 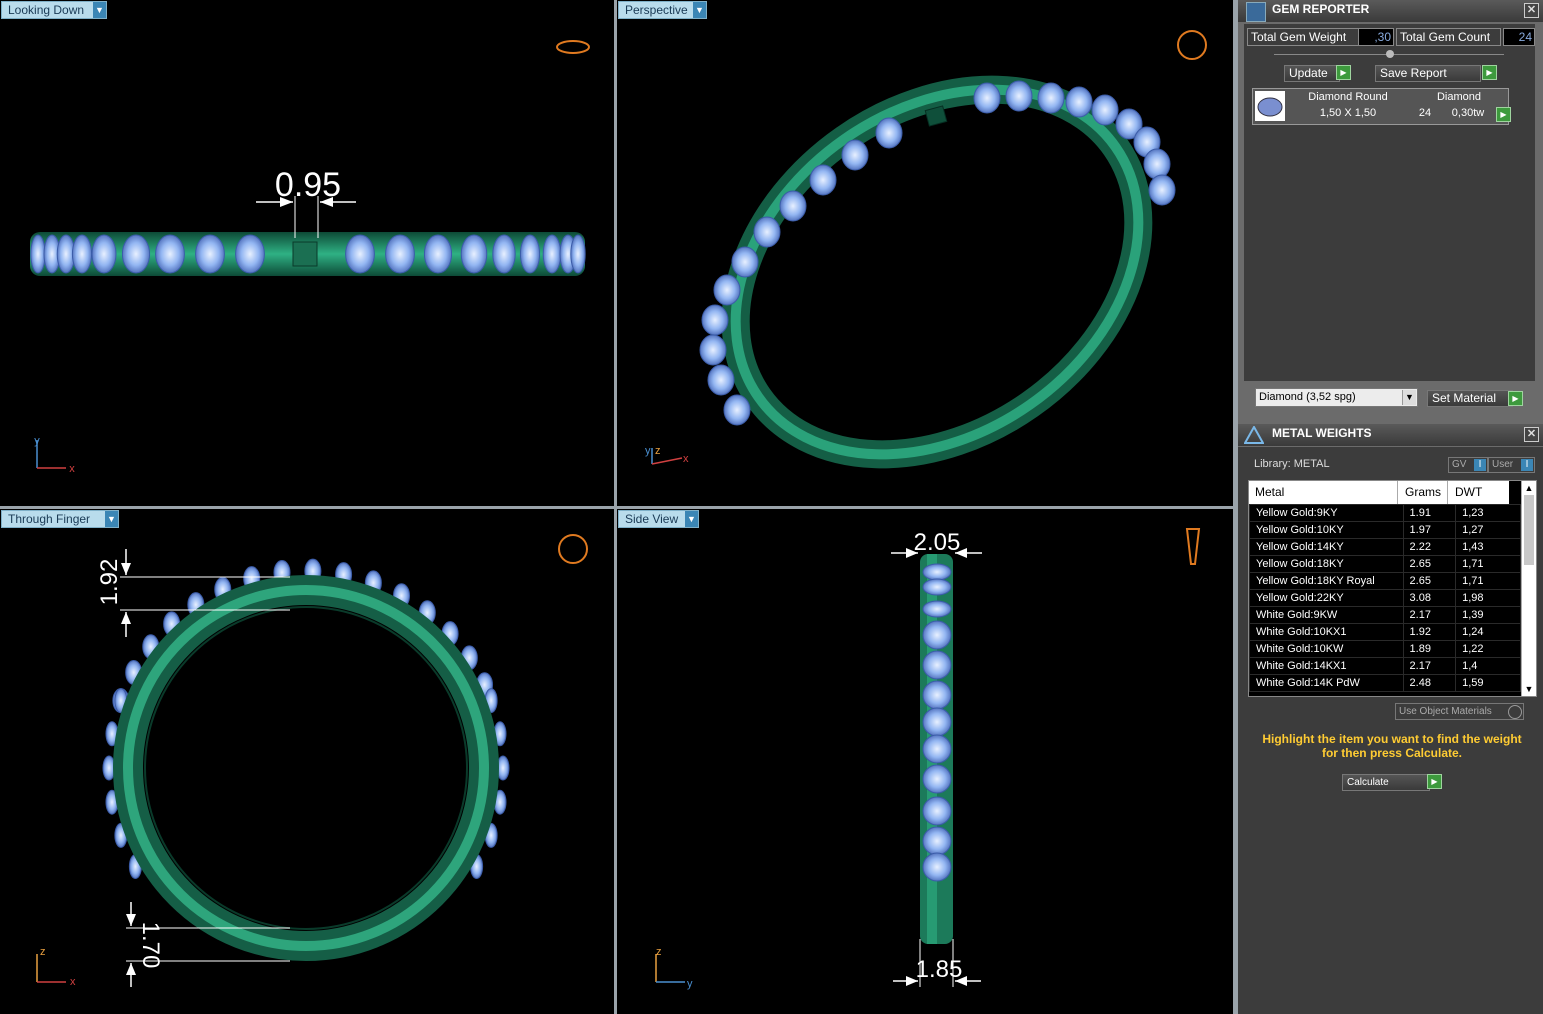 I want to click on table-row: White Gold:10KW 1.89 1,22, so click(x=1385, y=649).